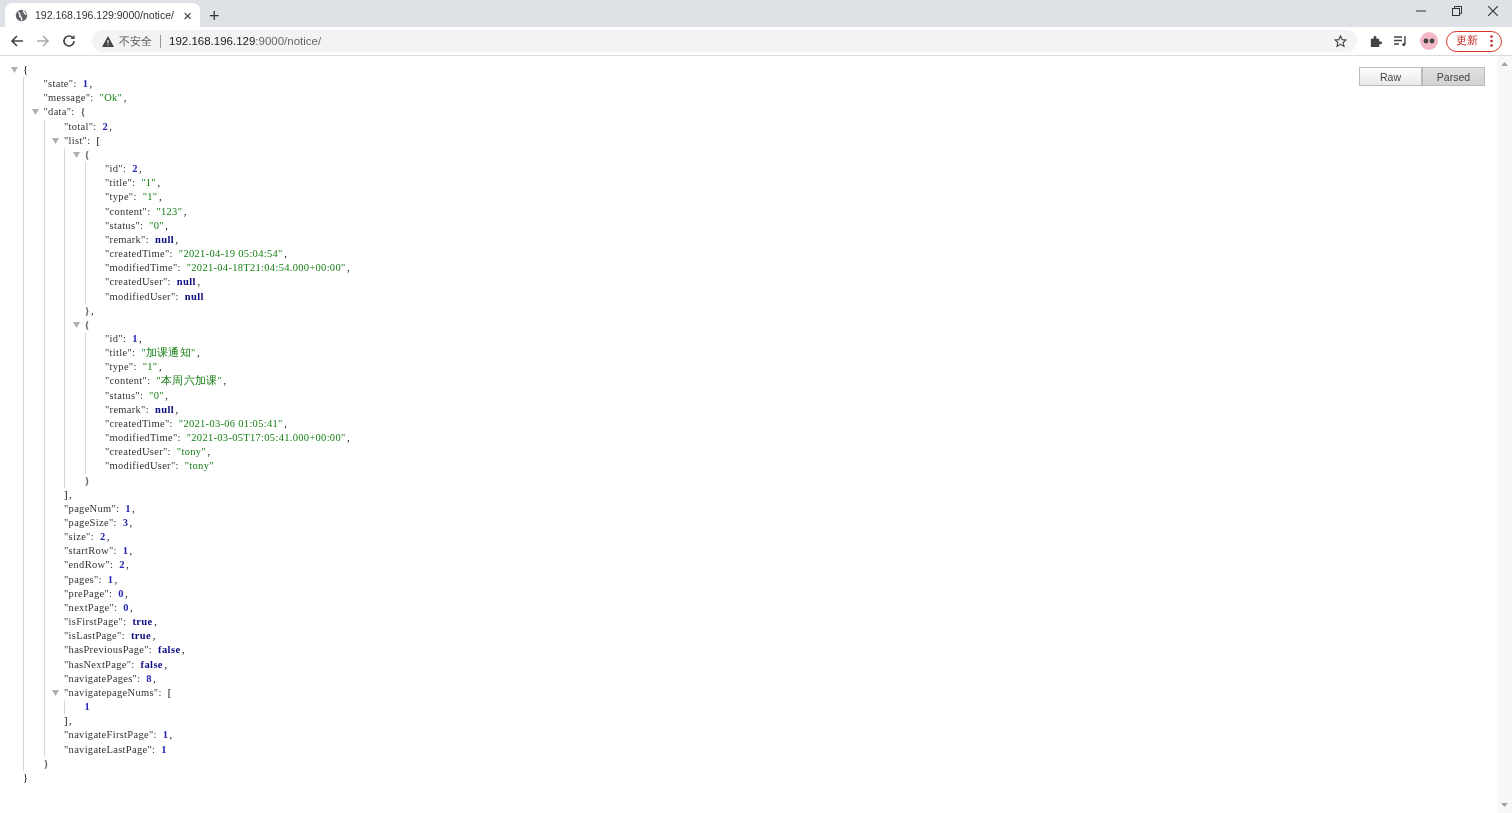  Describe the element at coordinates (98, 140) in the screenshot. I see `bracket: [` at that location.